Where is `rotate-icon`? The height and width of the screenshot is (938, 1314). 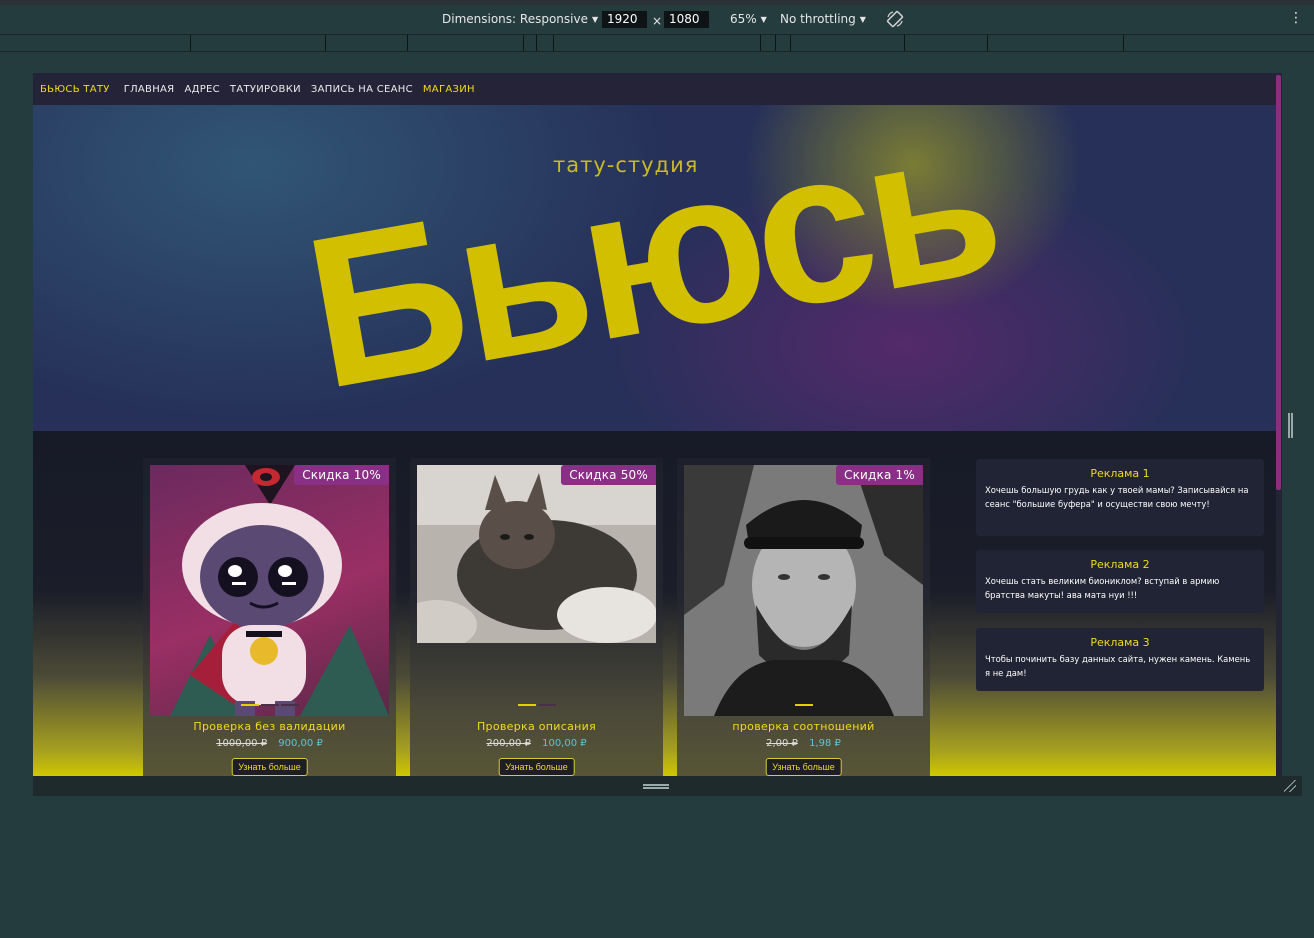
rotate-icon is located at coordinates (895, 19).